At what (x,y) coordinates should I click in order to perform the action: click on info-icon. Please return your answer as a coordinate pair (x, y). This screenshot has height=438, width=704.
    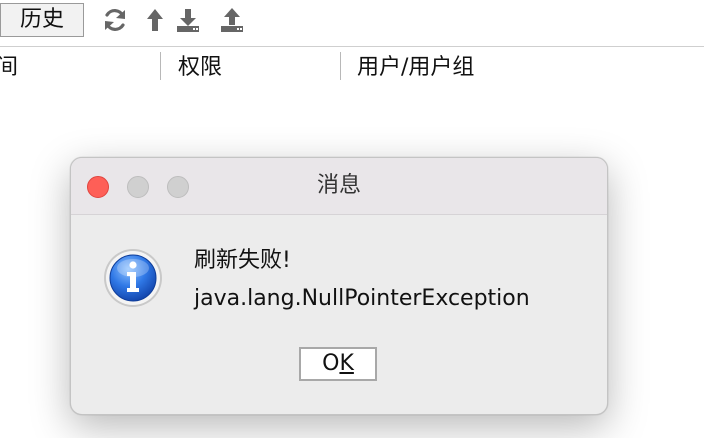
    Looking at the image, I should click on (133, 278).